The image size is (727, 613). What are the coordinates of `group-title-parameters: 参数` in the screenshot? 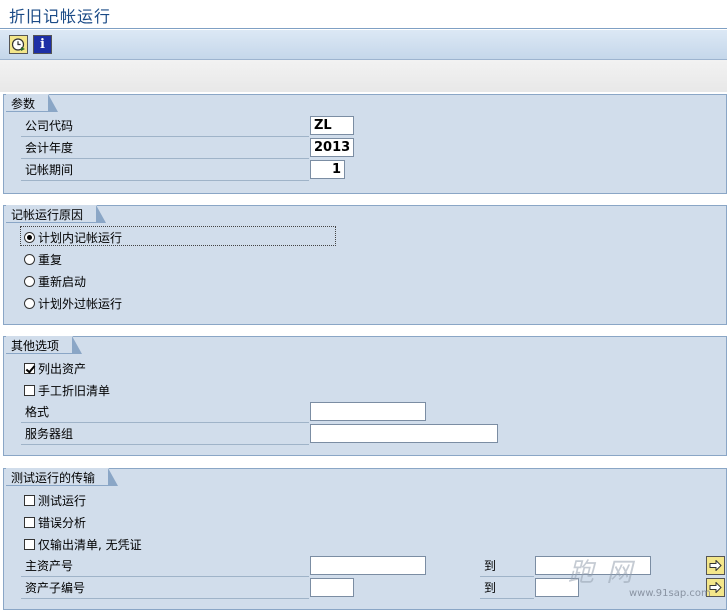 It's located at (32, 103).